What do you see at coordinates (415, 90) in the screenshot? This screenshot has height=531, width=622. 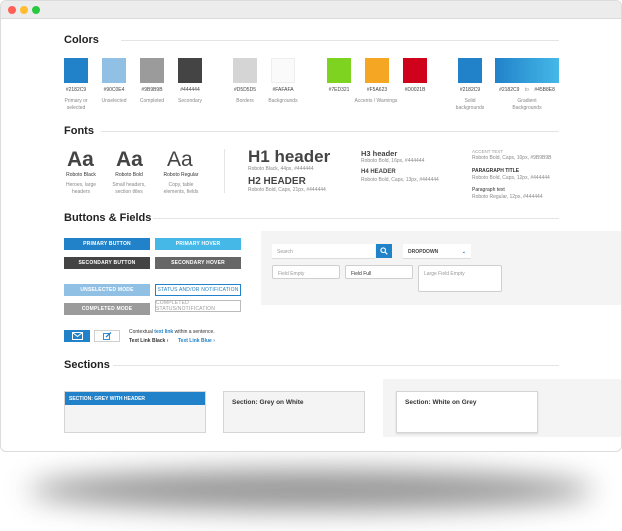 I see `hex-label: #D0021B` at bounding box center [415, 90].